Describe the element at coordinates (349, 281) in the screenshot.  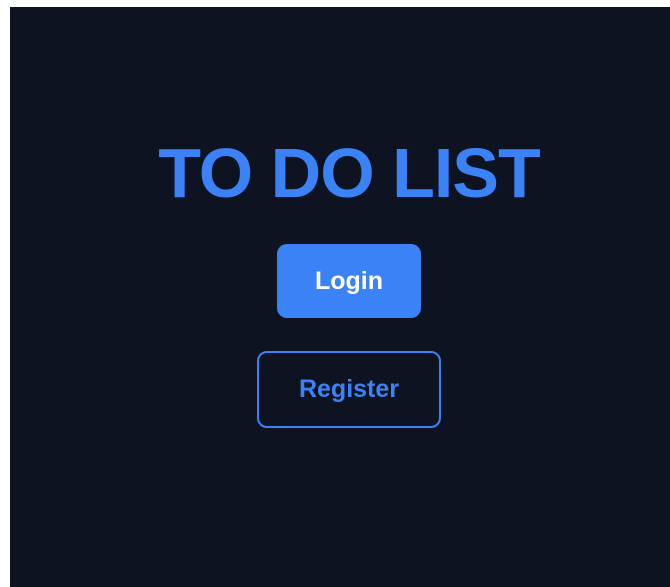
I see `login-button: Login` at that location.